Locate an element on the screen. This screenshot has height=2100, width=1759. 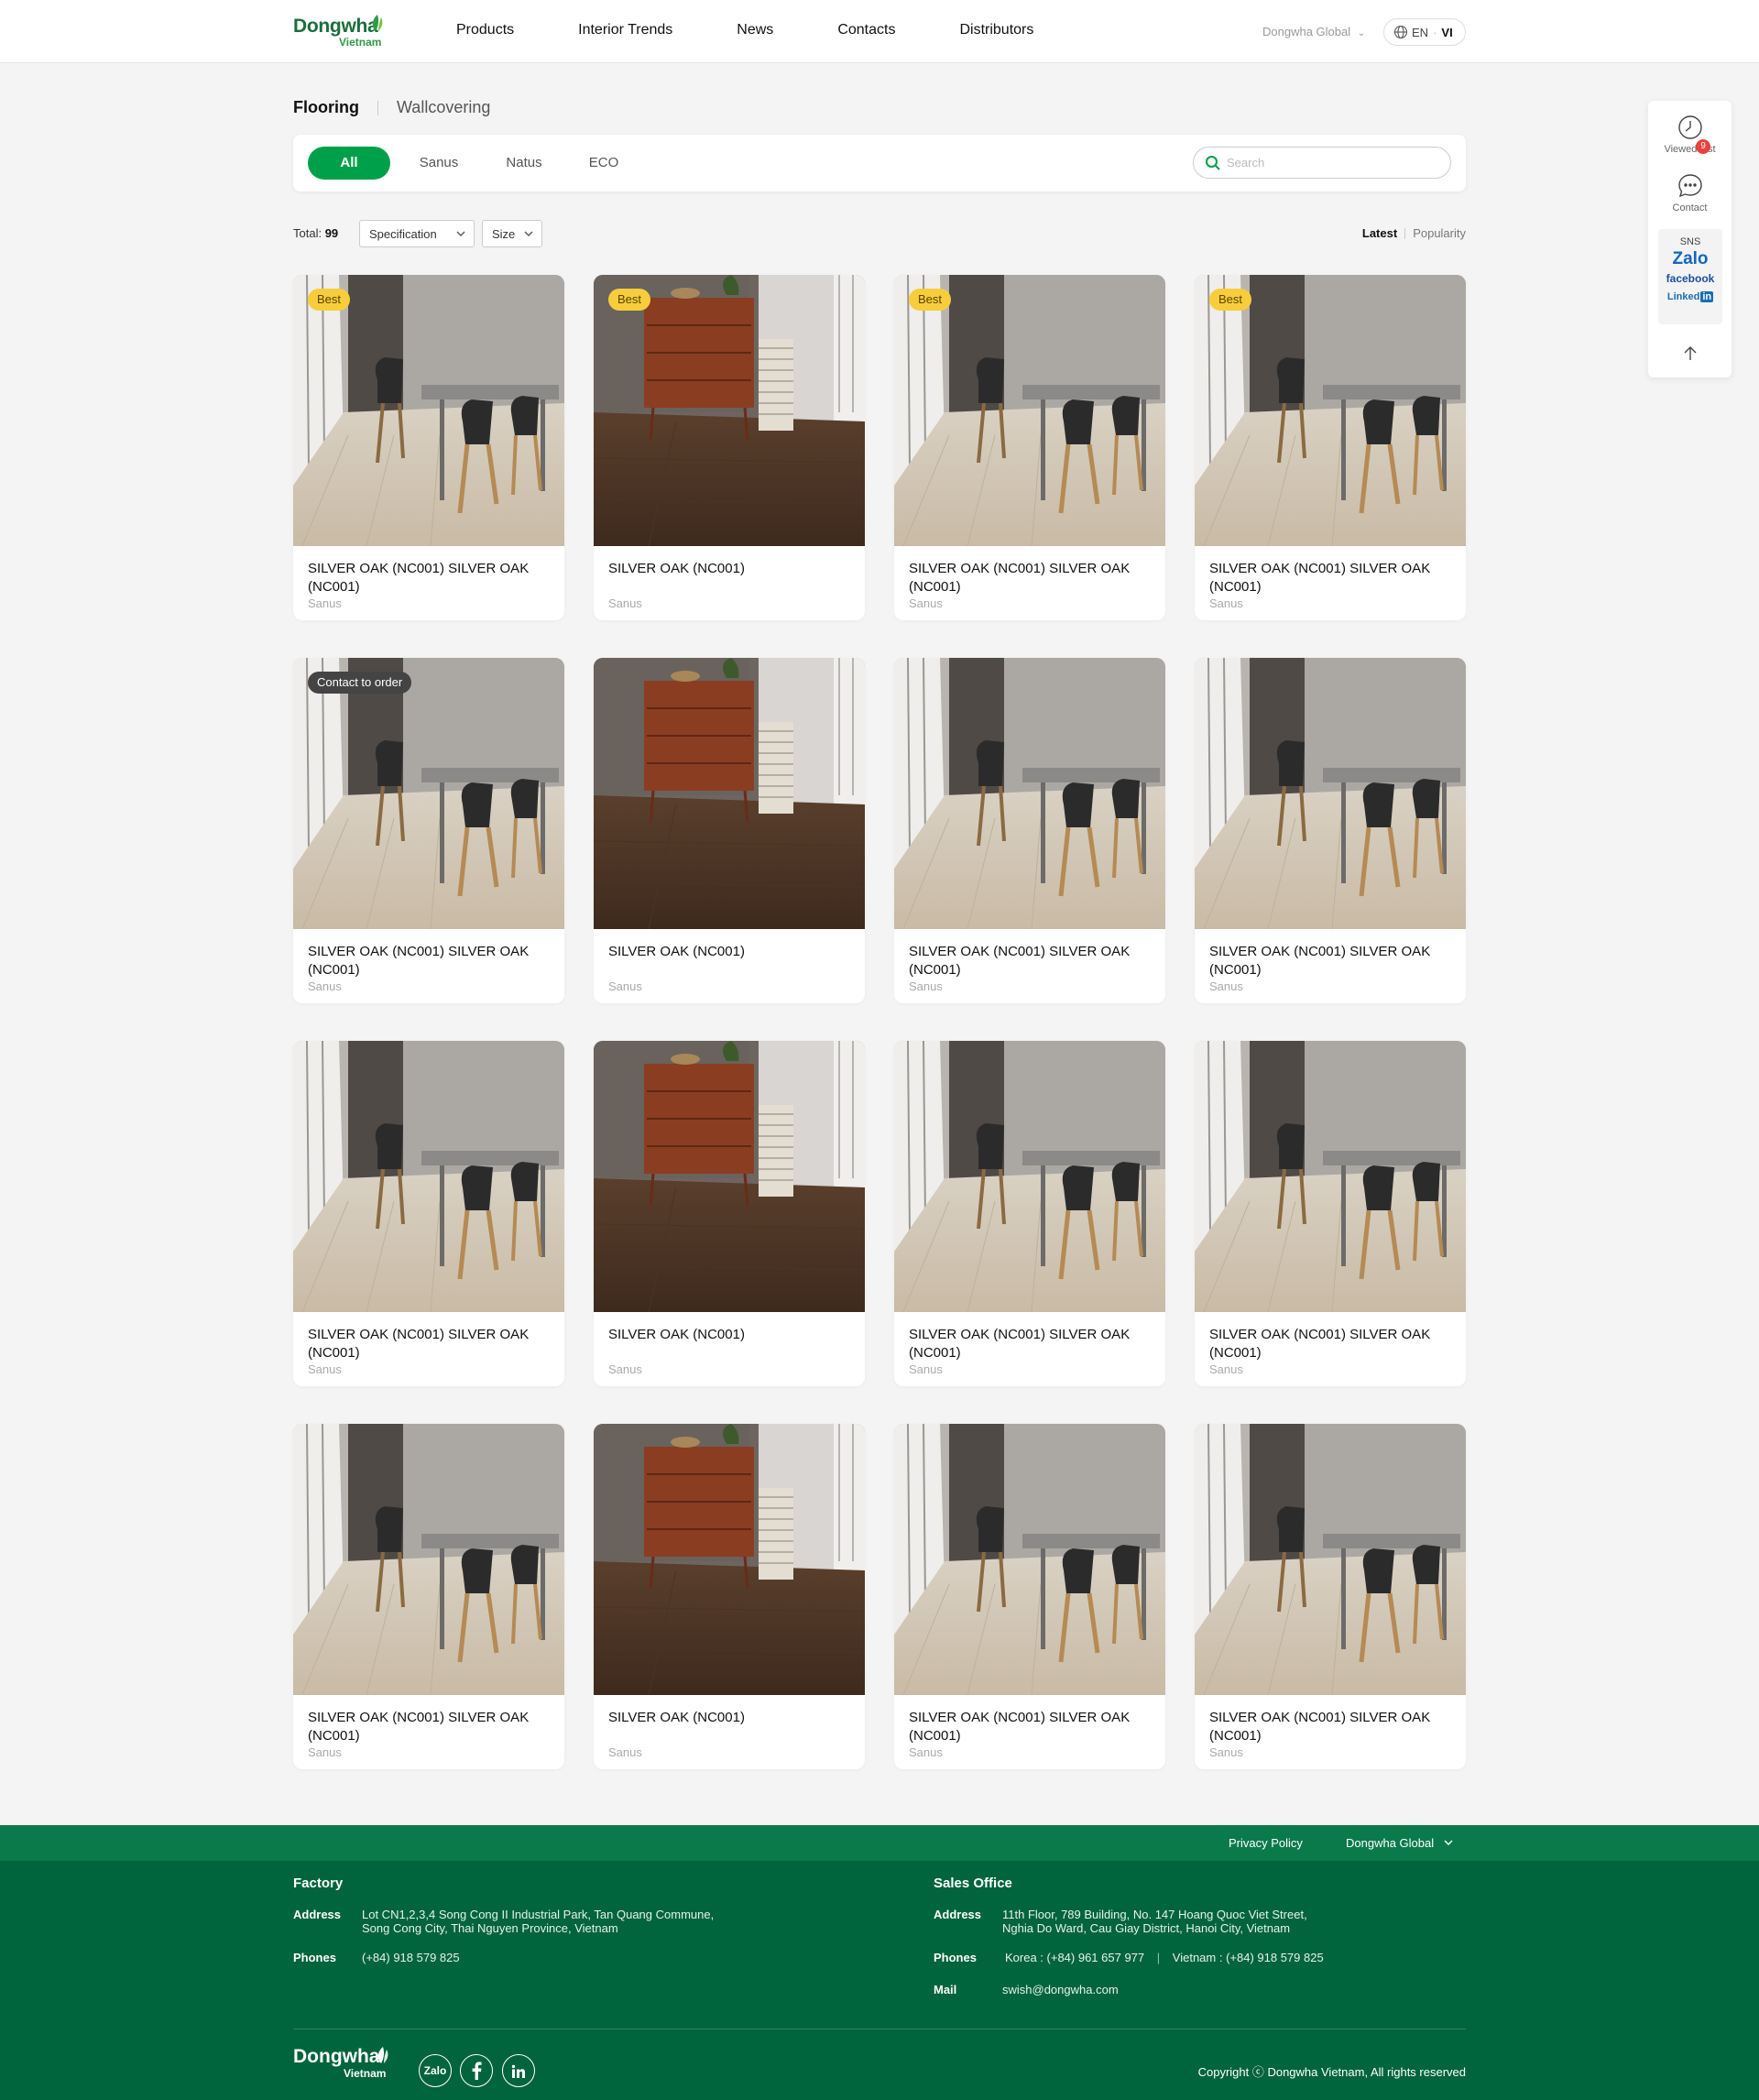
nav-distributors: Distributors is located at coordinates (996, 30).